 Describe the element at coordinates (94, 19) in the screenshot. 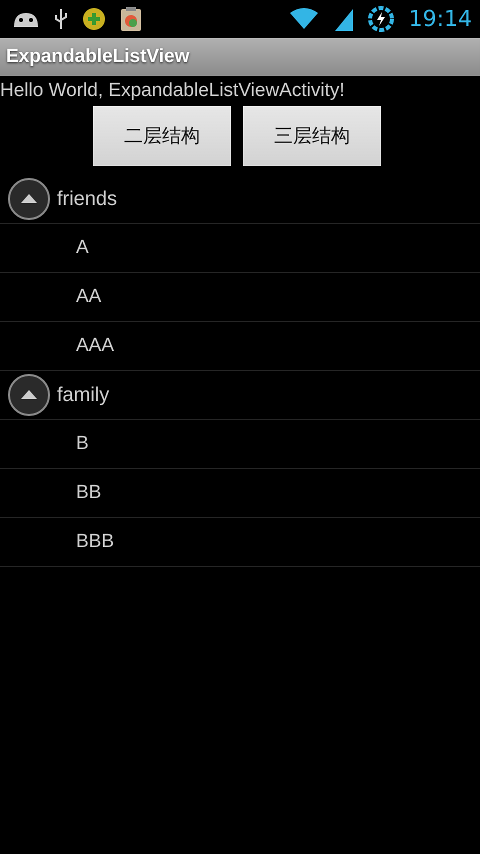

I see `plus-circle-icon` at that location.